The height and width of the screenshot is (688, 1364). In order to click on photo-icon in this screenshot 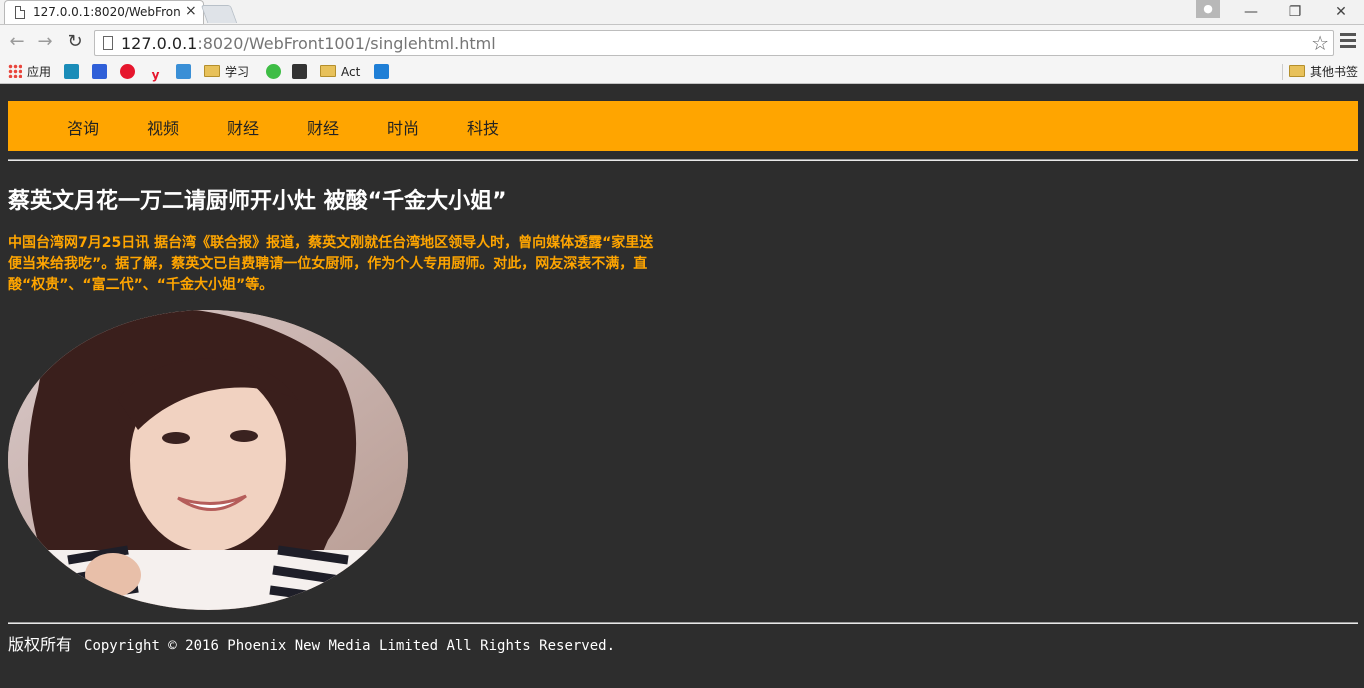, I will do `click(183, 71)`.